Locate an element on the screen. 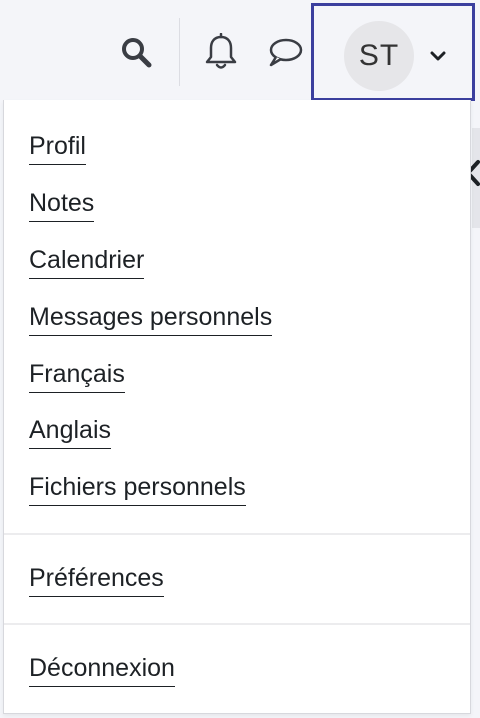 The width and height of the screenshot is (480, 718). search-button is located at coordinates (136, 52).